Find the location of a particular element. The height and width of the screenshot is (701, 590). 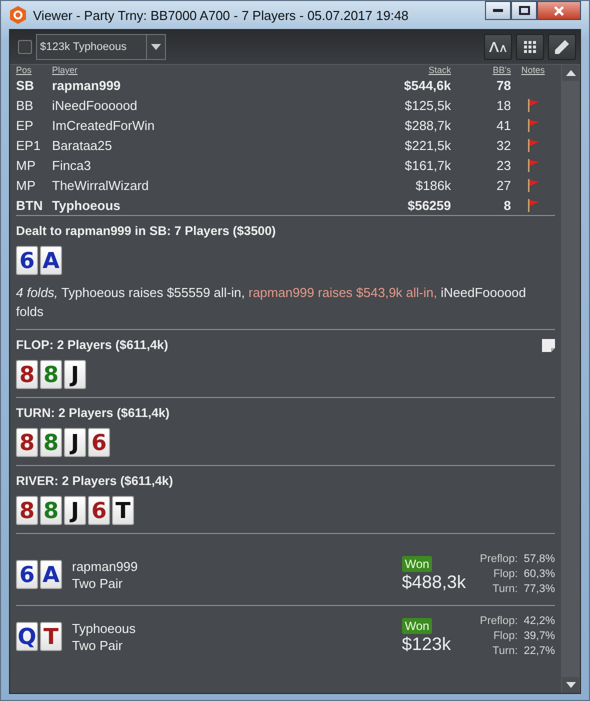

table-cell: 18 is located at coordinates (481, 105).